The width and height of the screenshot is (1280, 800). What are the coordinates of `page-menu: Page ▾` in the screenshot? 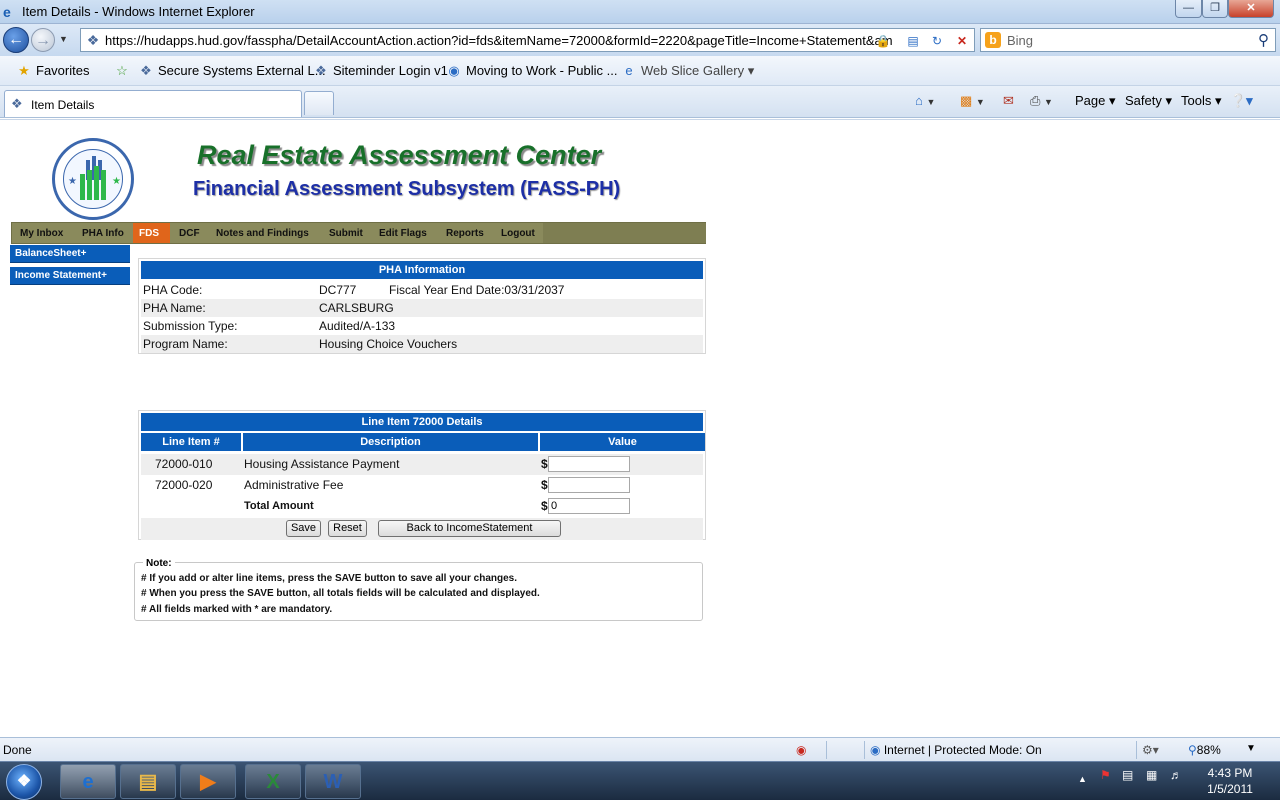 It's located at (1095, 101).